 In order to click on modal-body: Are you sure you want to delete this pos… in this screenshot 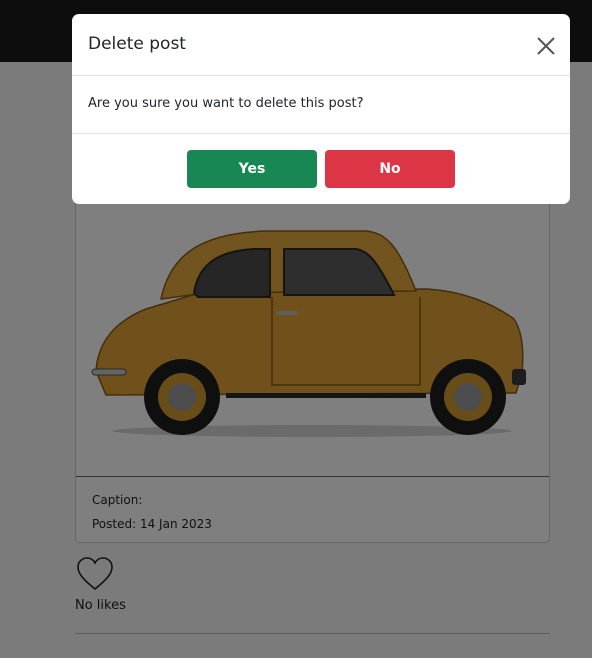, I will do `click(321, 105)`.